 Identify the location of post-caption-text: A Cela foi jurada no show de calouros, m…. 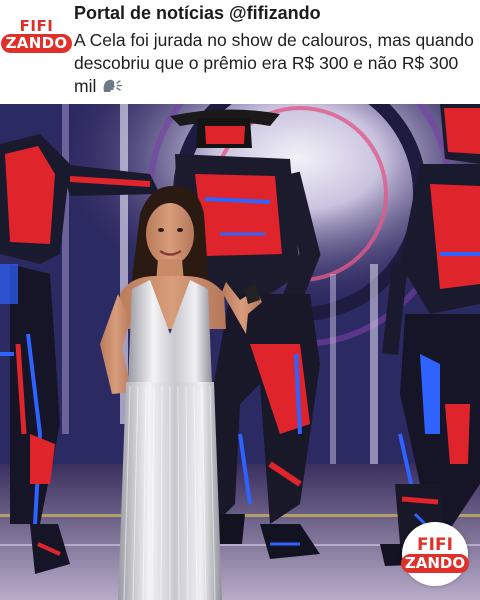
(274, 63).